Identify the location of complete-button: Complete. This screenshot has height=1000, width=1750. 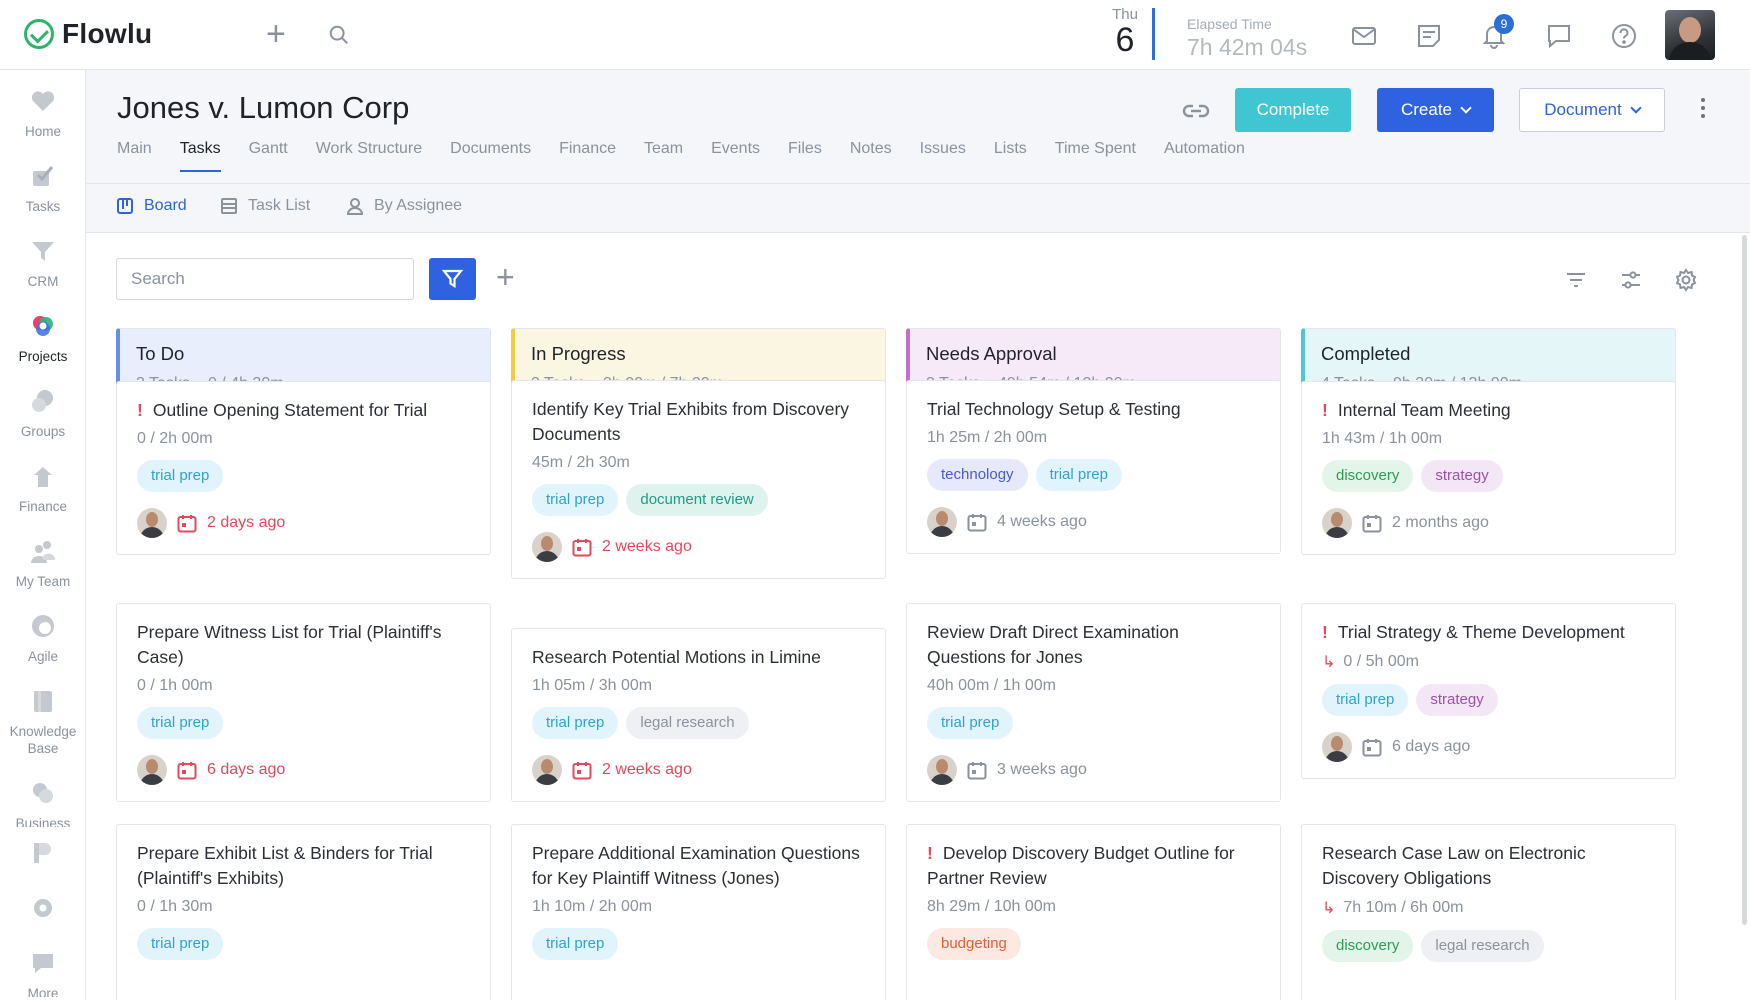
(1293, 110).